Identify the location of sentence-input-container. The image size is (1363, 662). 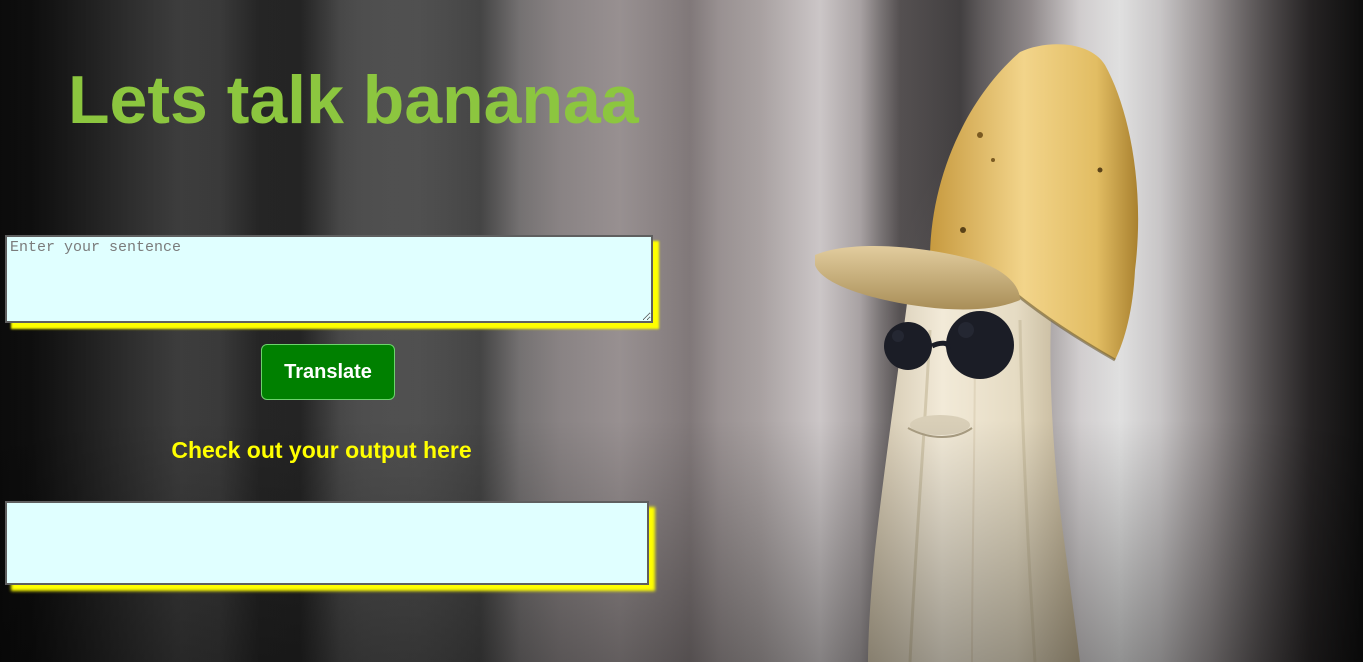
(329, 279).